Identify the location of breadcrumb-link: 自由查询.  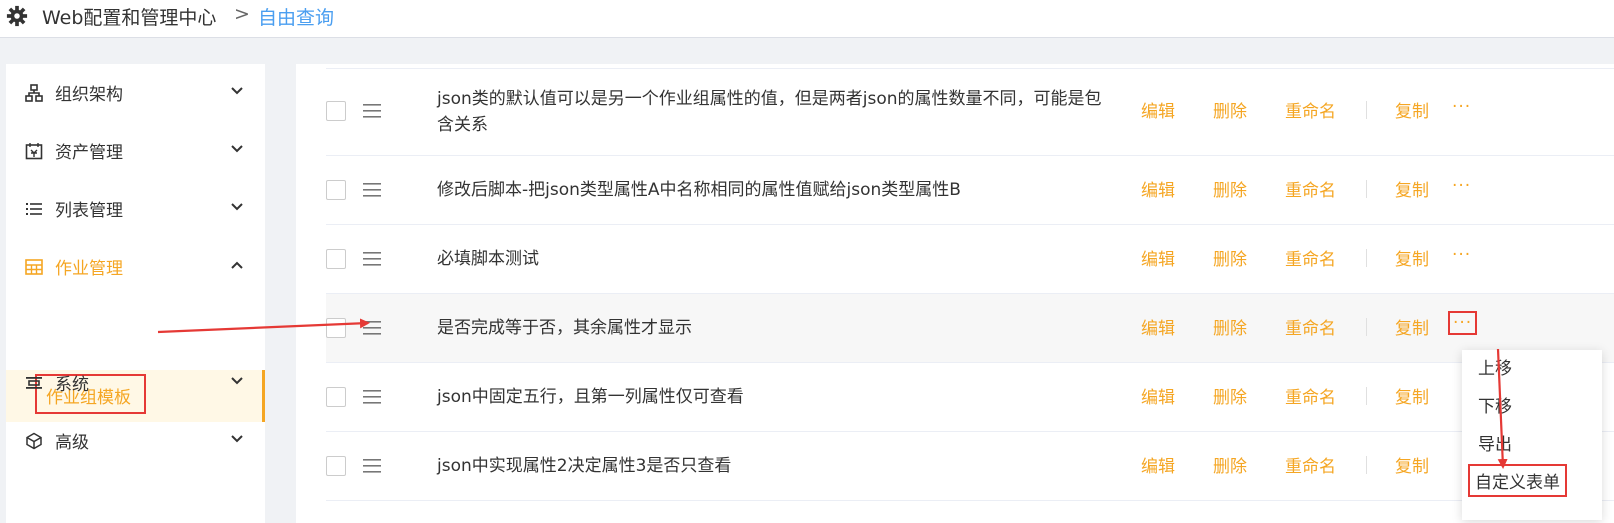
(296, 16).